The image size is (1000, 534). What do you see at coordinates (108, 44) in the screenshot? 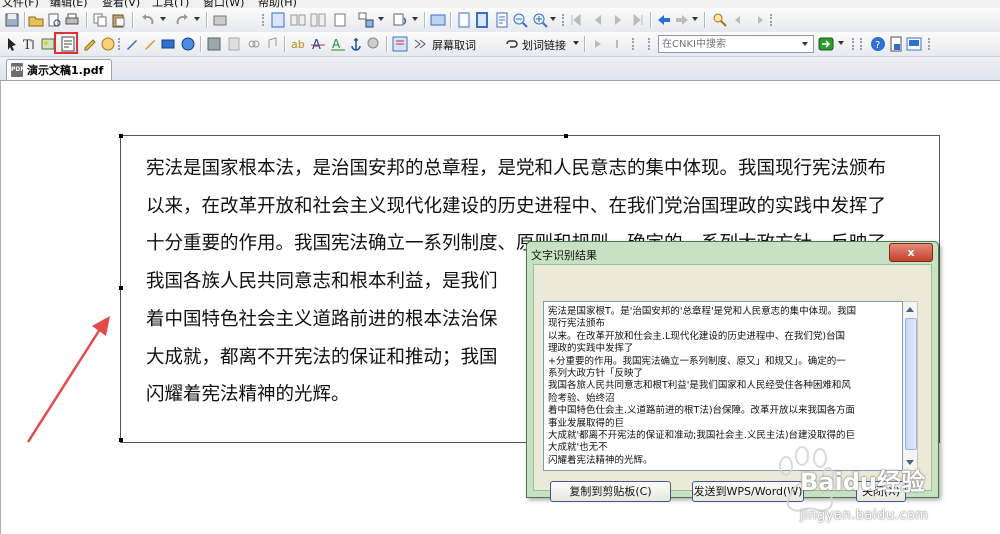
I see `stamp-icon` at bounding box center [108, 44].